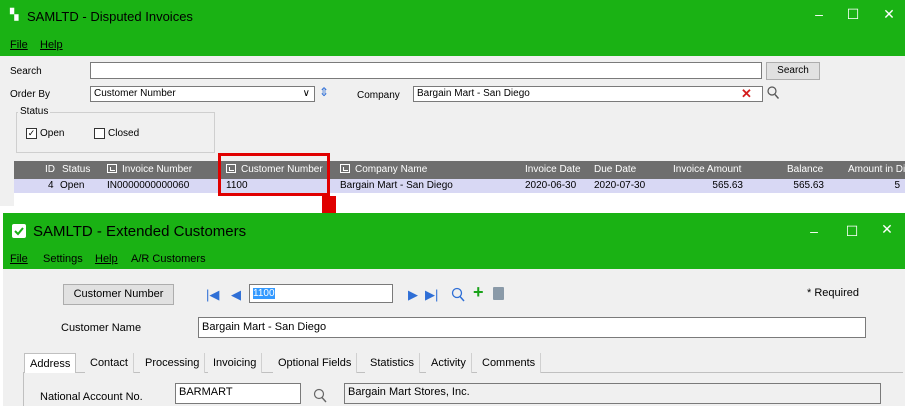 This screenshot has width=905, height=406. I want to click on tab-comments: Comments, so click(509, 363).